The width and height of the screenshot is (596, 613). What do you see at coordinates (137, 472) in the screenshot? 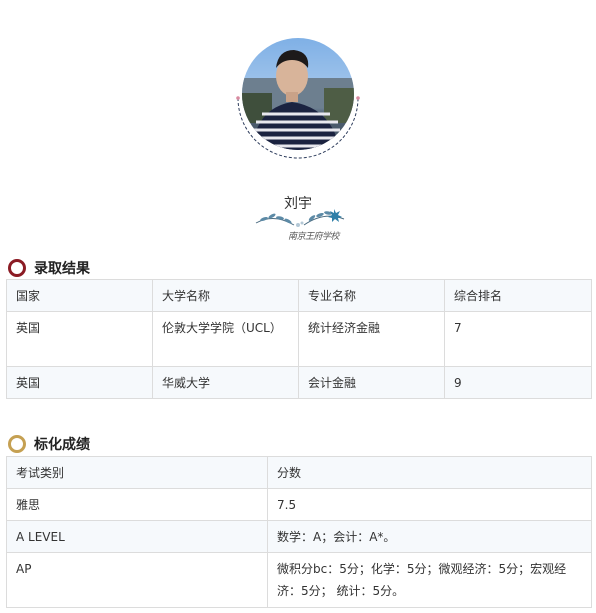
I see `header-cell: 考试类别` at bounding box center [137, 472].